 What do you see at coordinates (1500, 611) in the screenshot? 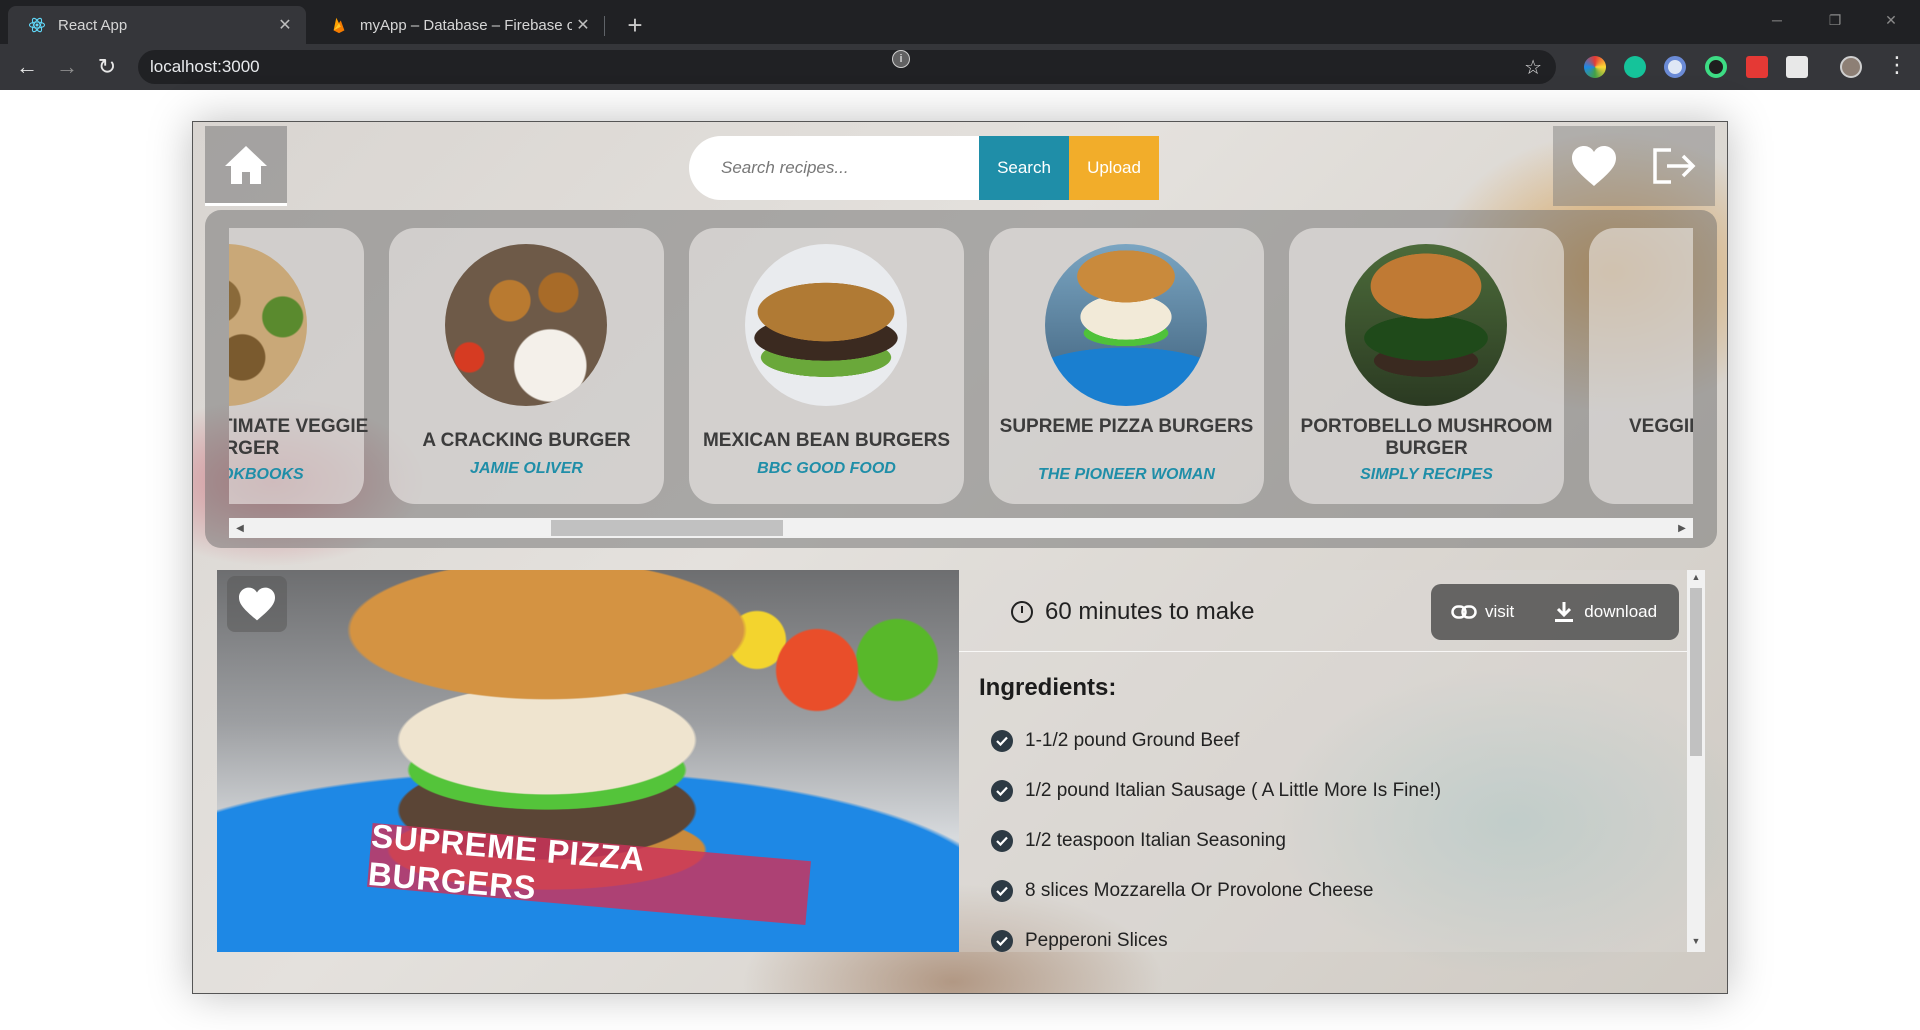
I see `visit-label: visit` at bounding box center [1500, 611].